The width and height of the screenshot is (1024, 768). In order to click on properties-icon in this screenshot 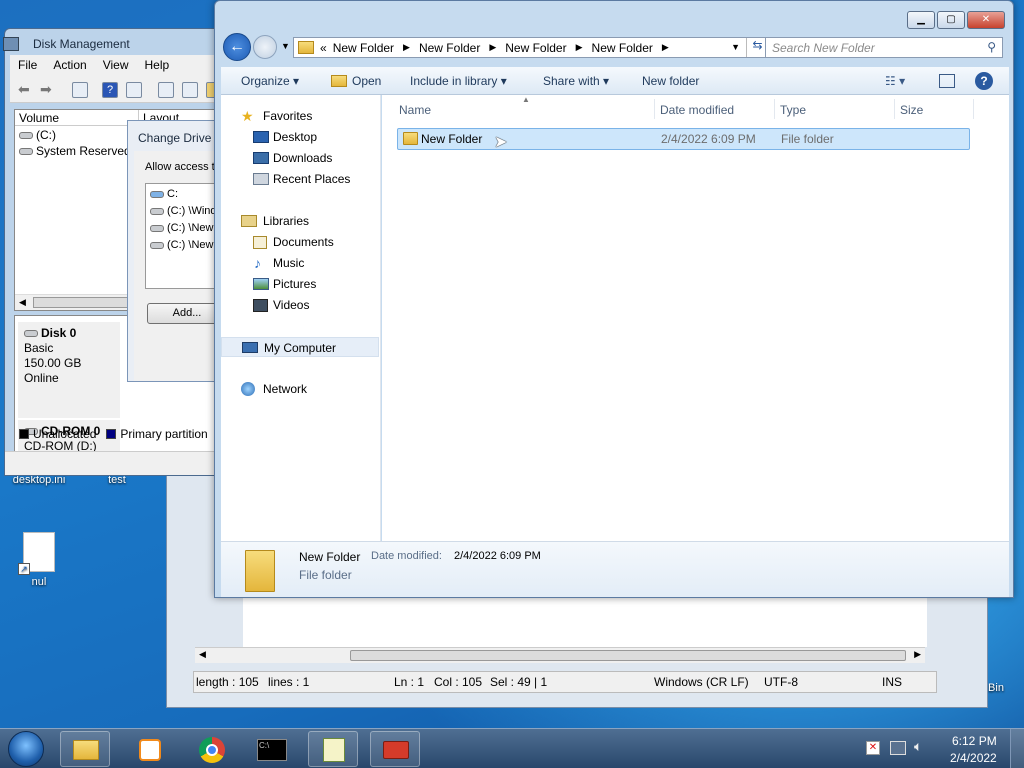, I will do `click(134, 90)`.